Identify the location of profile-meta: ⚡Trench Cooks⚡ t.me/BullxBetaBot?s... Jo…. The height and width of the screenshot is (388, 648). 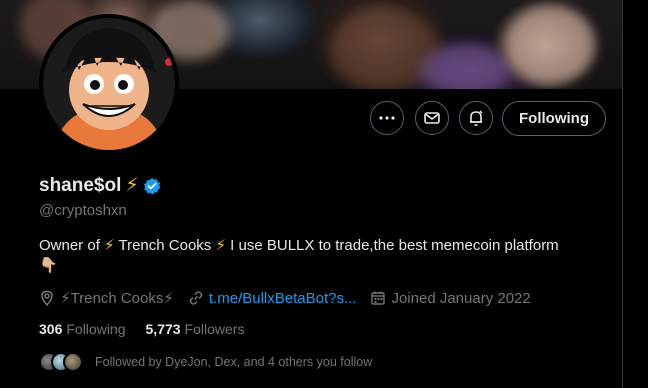
(292, 298).